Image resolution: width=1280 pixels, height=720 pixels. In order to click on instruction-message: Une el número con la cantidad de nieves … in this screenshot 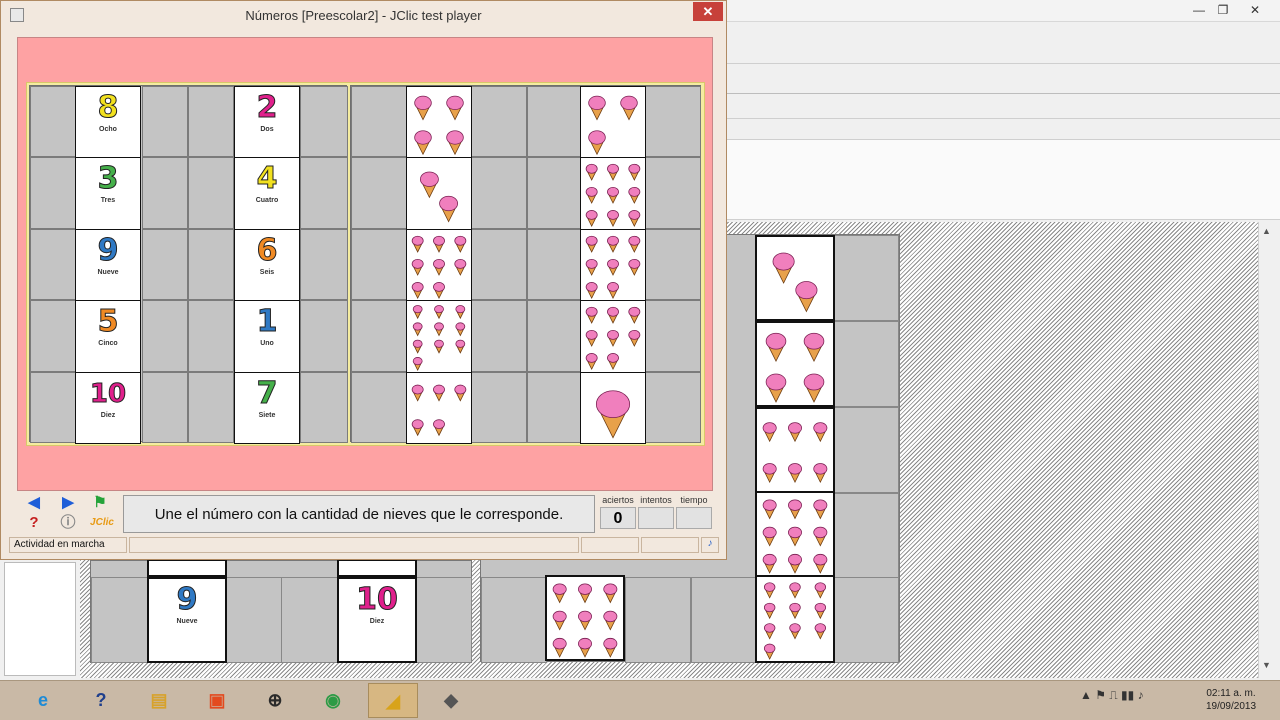, I will do `click(359, 514)`.